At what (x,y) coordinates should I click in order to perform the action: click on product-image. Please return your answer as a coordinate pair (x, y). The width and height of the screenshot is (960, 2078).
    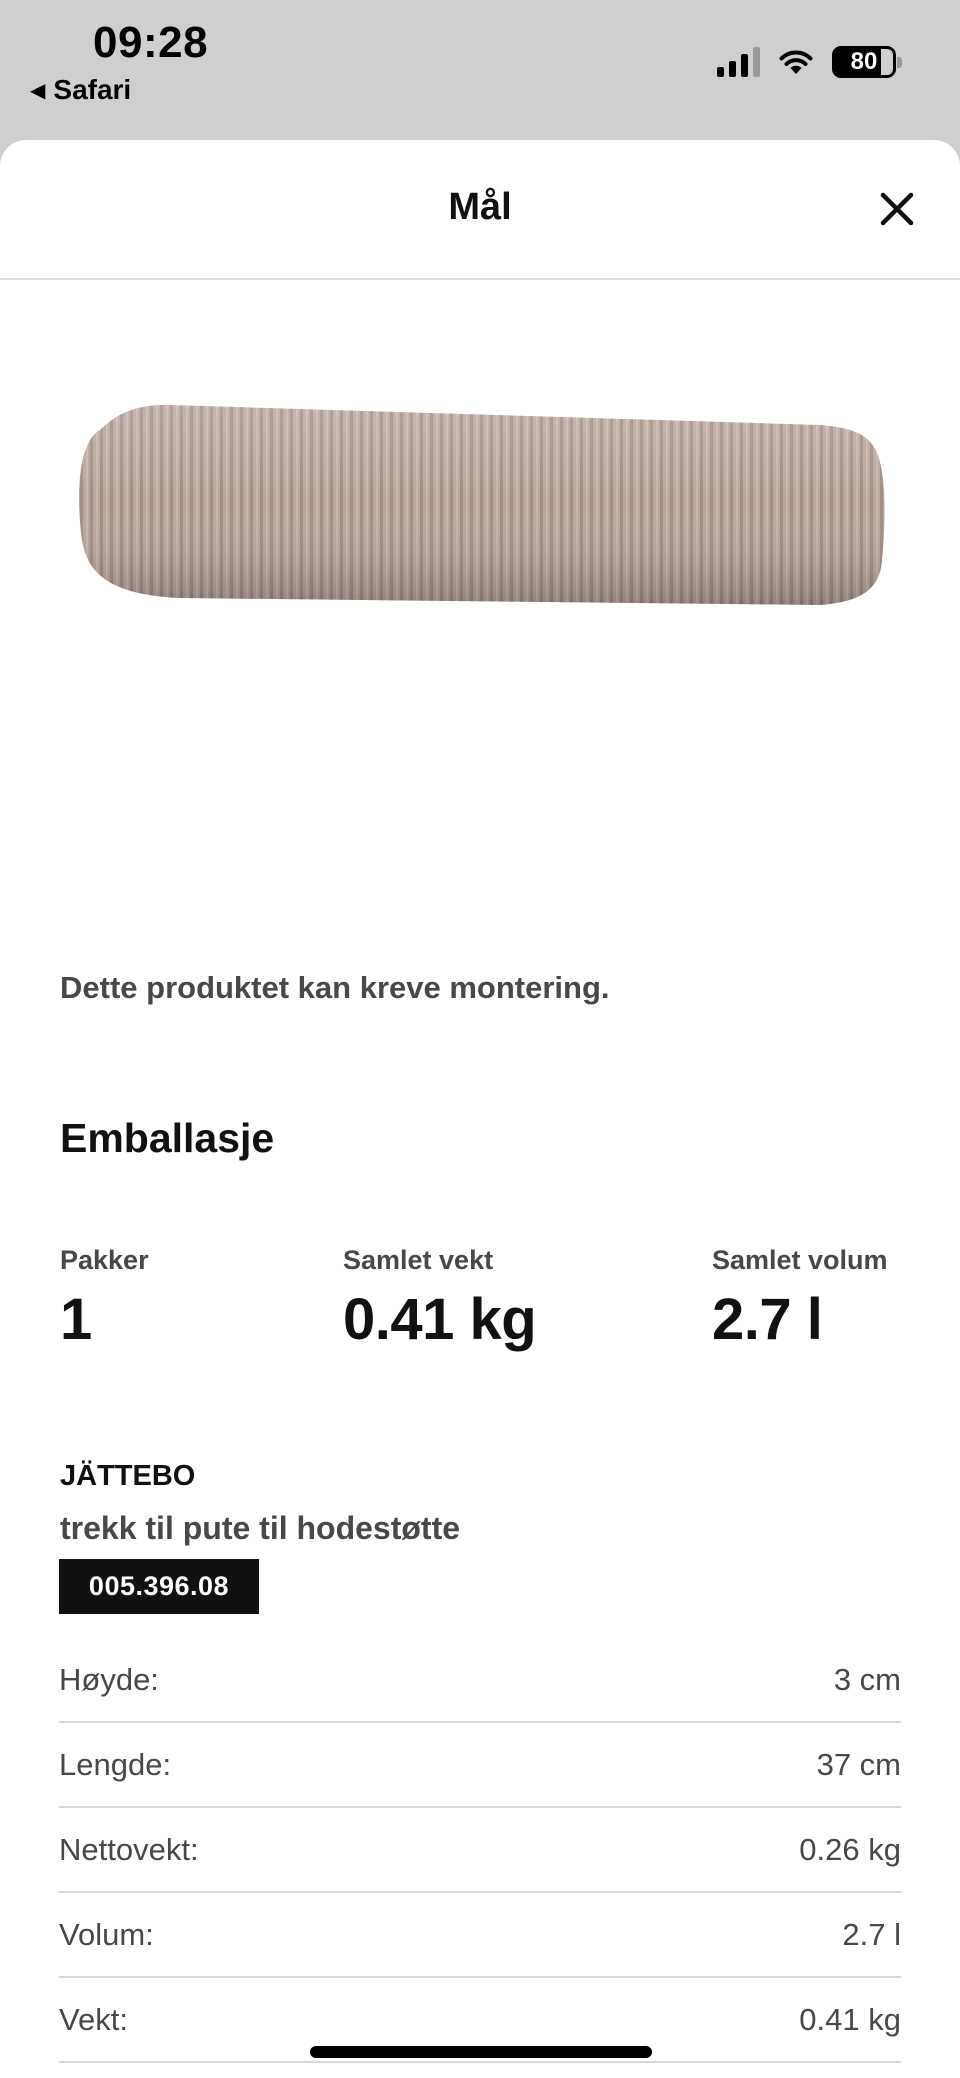
    Looking at the image, I should click on (482, 504).